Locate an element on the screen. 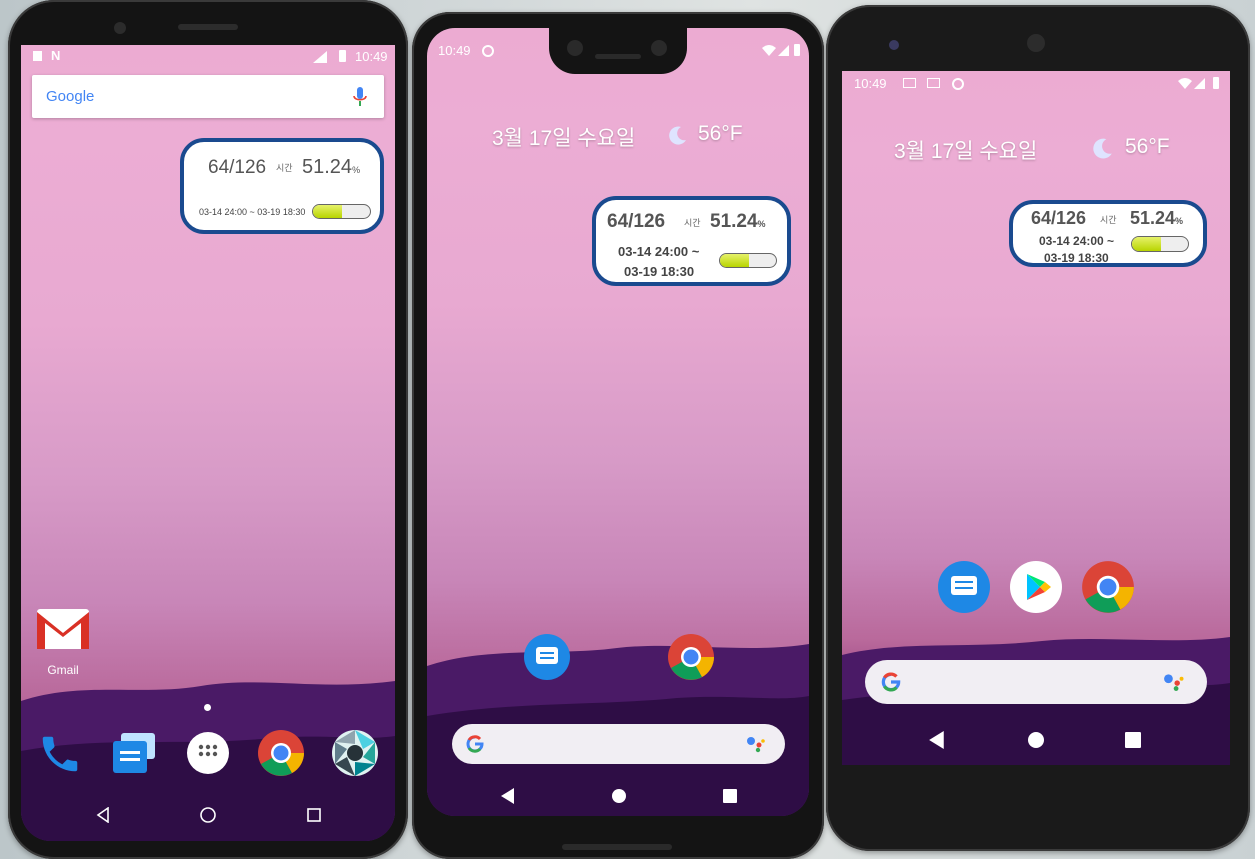 This screenshot has width=1255, height=859. gmail-label: Gmail is located at coordinates (63, 670).